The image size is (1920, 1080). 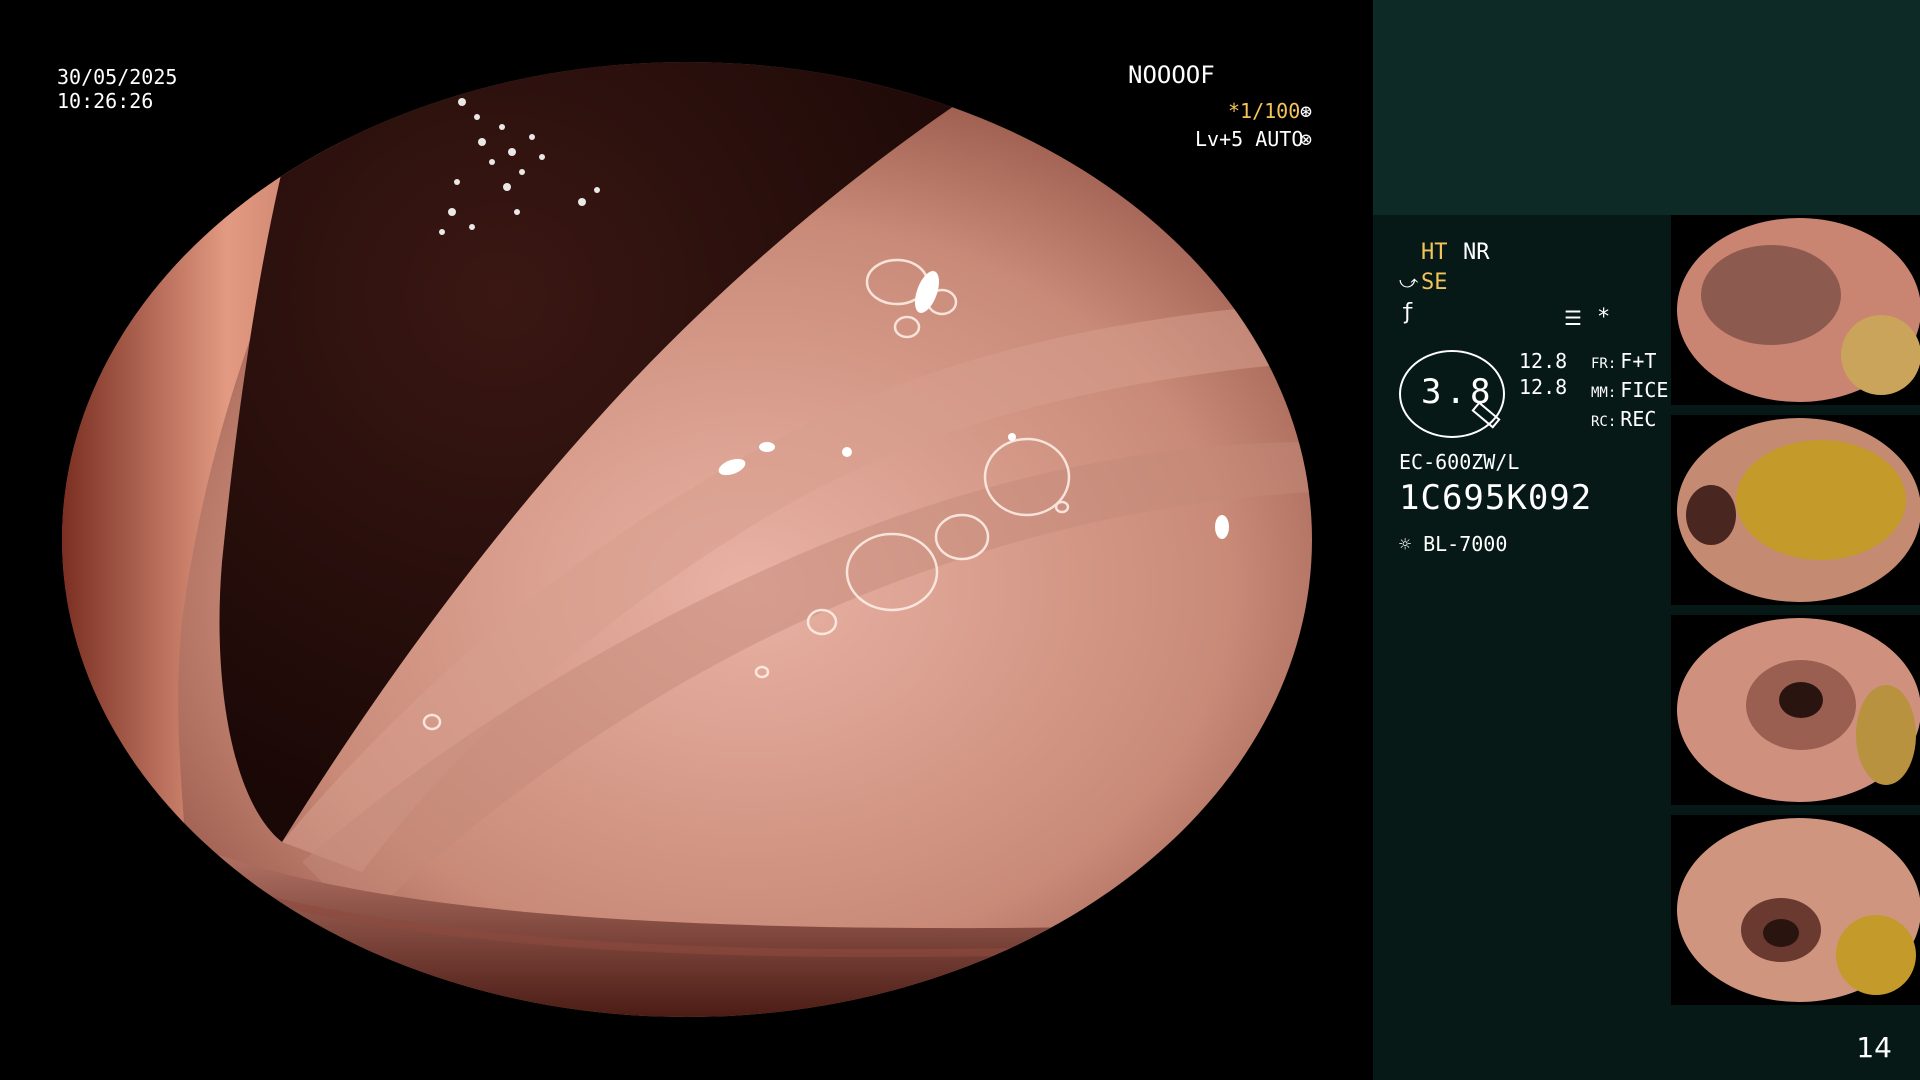 I want to click on osd-patient-id: NOOOOF, so click(x=1171, y=75).